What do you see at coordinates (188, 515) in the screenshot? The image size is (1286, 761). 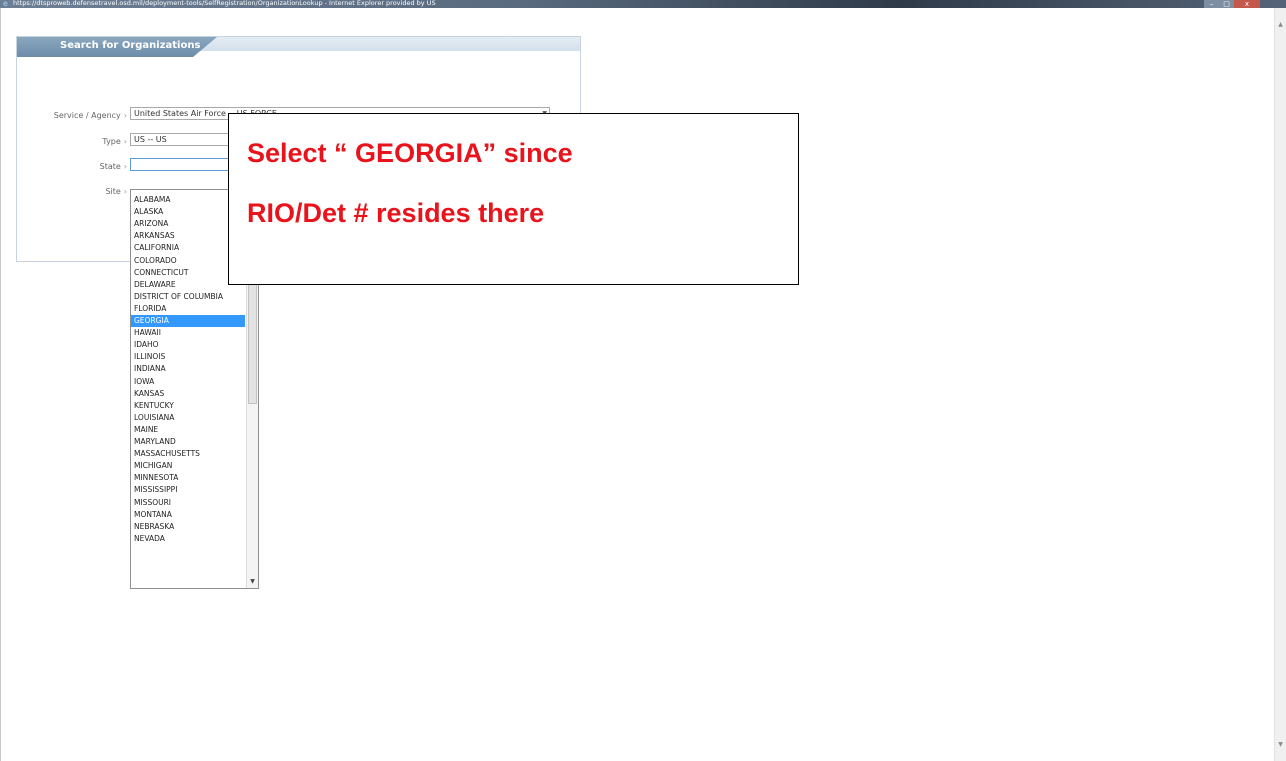 I see `list-item: MONTANA` at bounding box center [188, 515].